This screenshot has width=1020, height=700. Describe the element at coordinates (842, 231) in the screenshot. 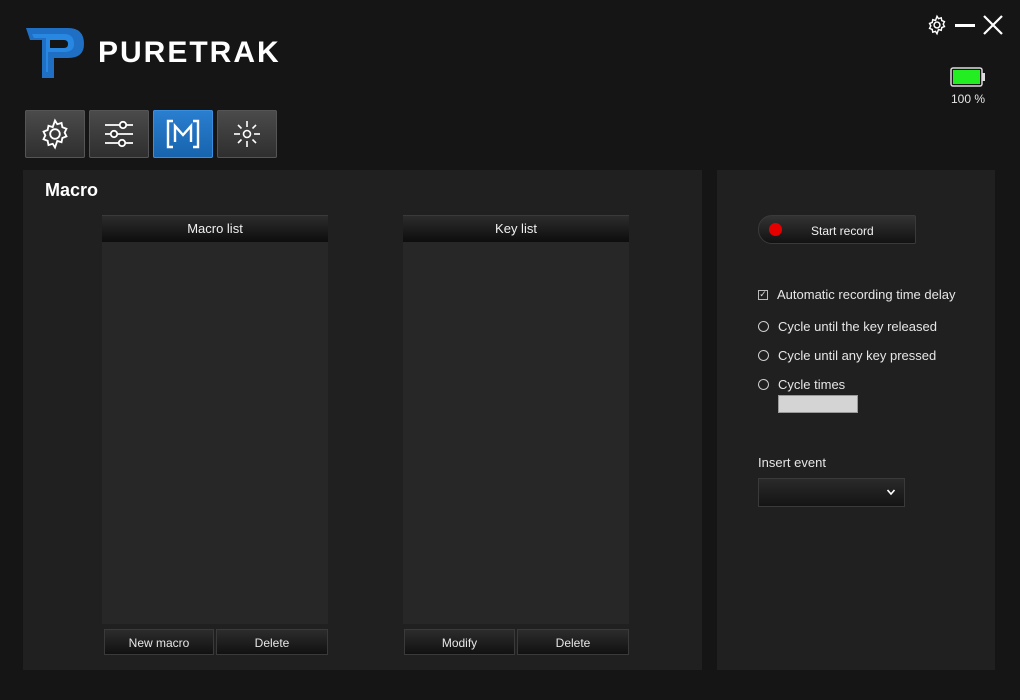

I see `start-record-label: Start record` at that location.